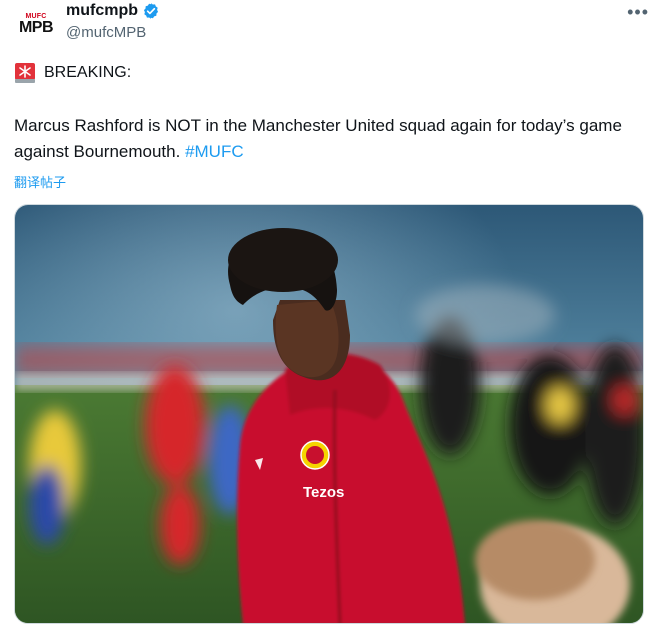 The height and width of the screenshot is (640, 669). I want to click on user-handle: @mufcMPB, so click(106, 32).